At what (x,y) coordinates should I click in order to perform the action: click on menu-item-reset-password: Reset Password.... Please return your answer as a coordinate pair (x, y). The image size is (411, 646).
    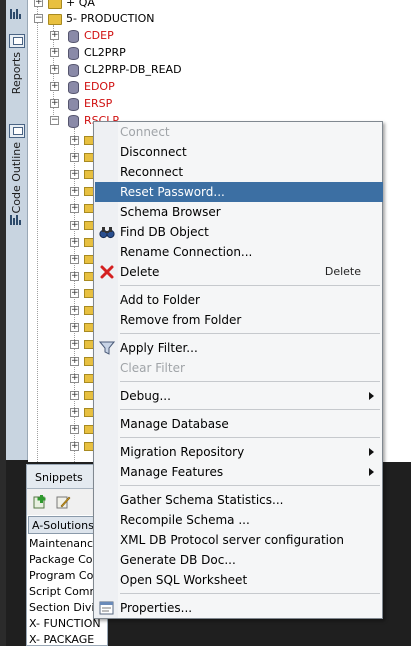
    Looking at the image, I should click on (239, 192).